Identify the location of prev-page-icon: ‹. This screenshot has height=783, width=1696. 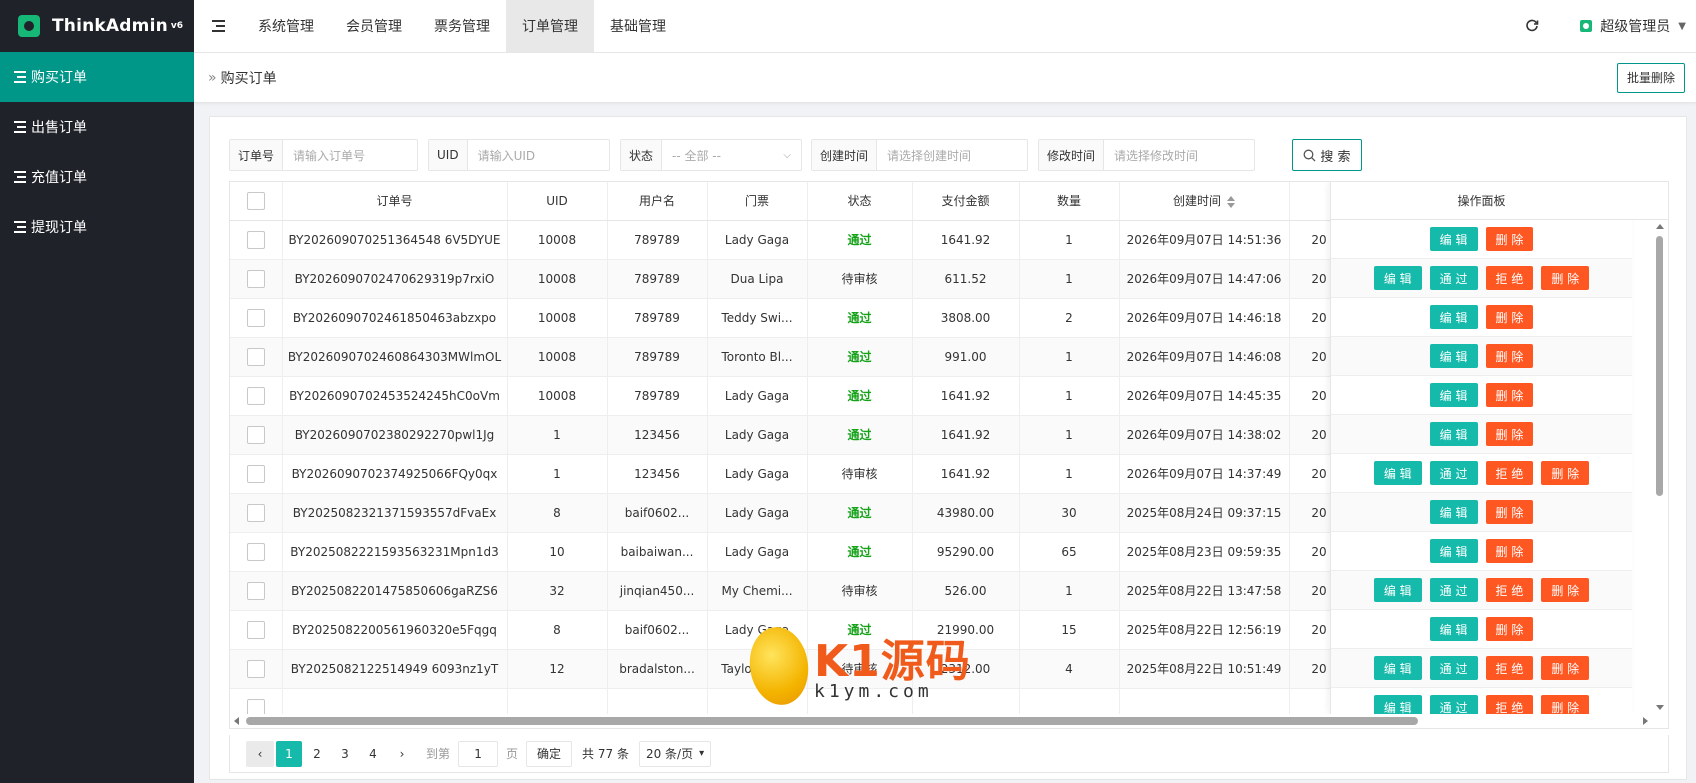
(260, 753).